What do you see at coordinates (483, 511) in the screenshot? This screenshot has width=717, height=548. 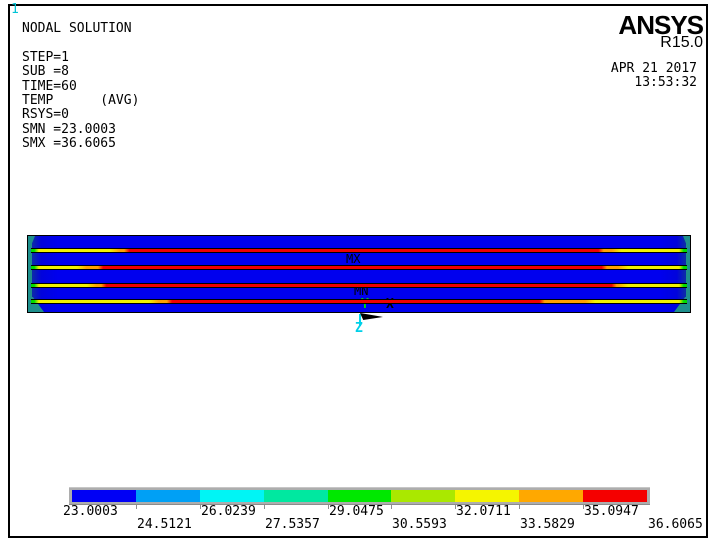 I see `legend-value-label: 32.0711` at bounding box center [483, 511].